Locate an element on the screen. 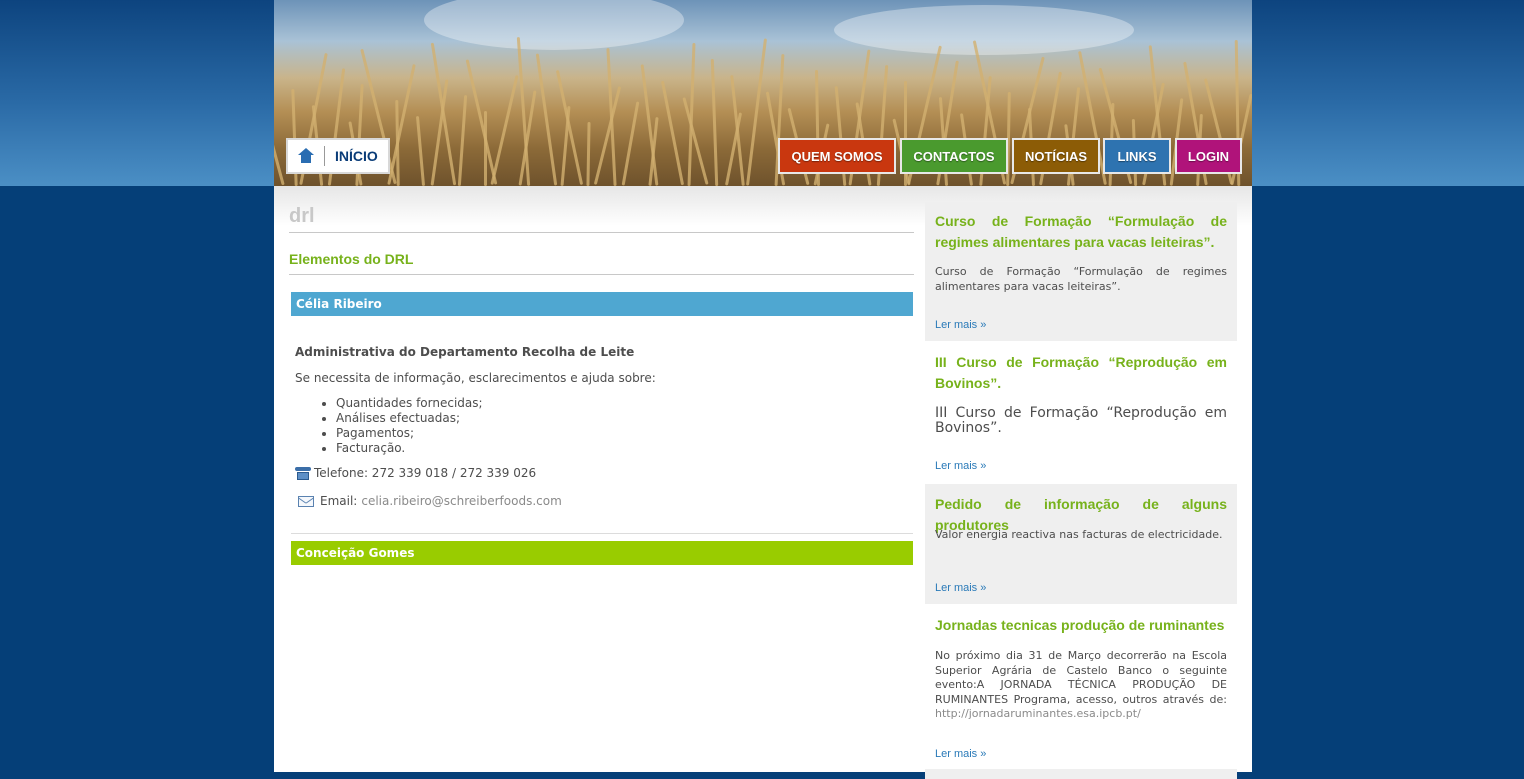  list-item: Análises efectuadas; is located at coordinates (409, 418).